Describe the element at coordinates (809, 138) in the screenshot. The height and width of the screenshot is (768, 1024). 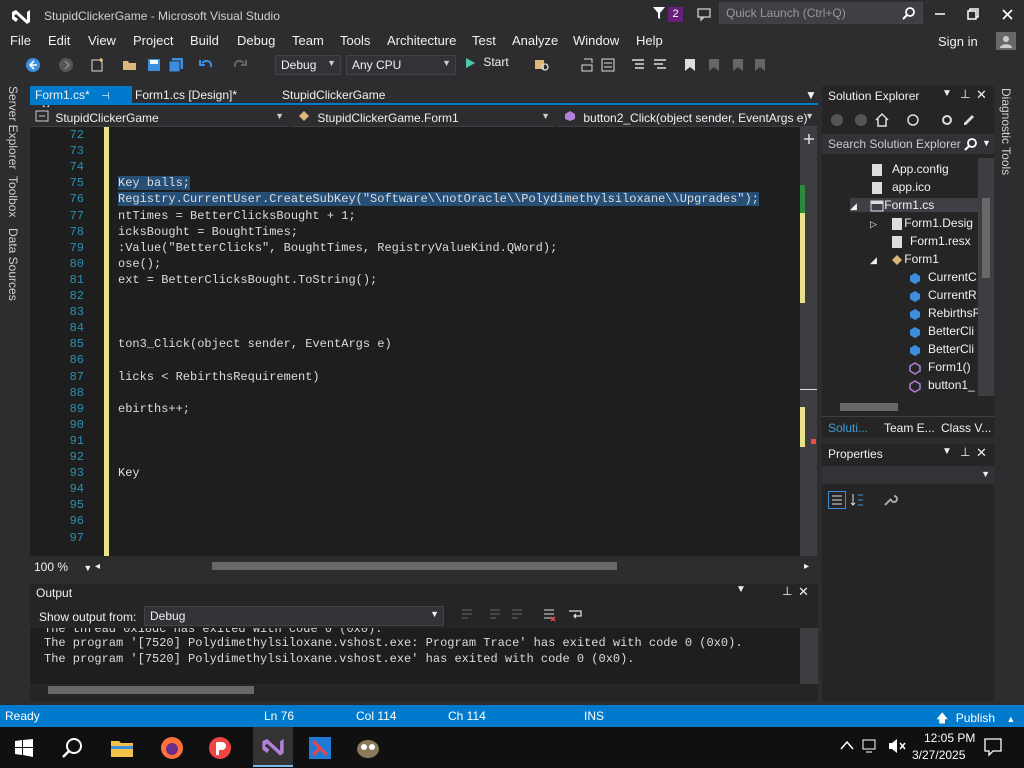
I see `split-editor-icon` at that location.